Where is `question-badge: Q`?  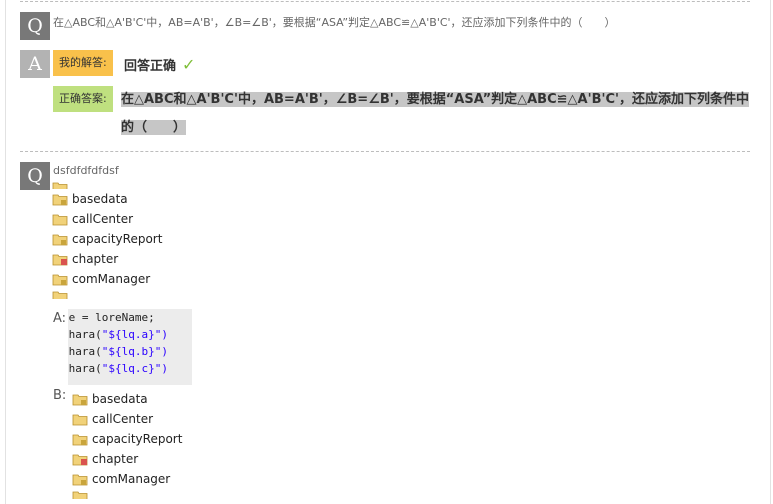 question-badge: Q is located at coordinates (35, 26).